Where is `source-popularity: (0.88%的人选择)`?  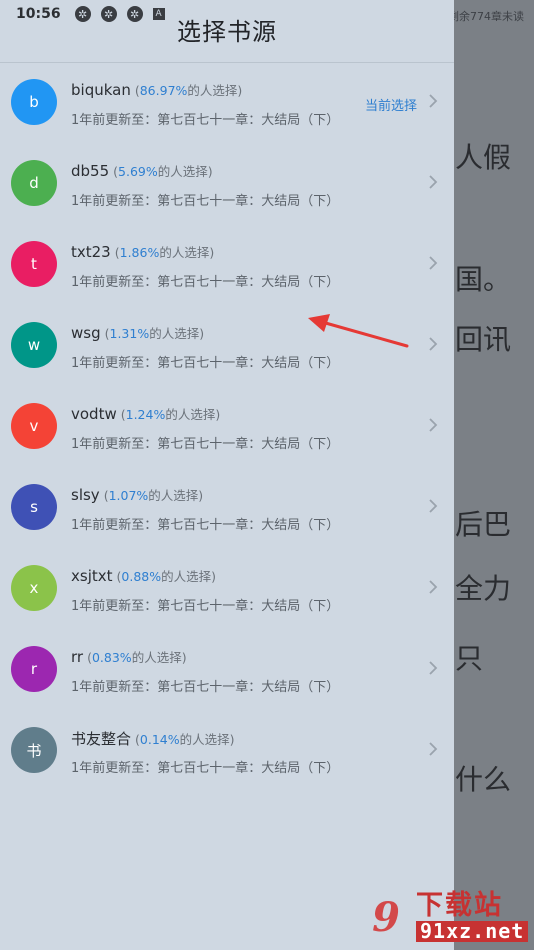
source-popularity: (0.88%的人选择) is located at coordinates (167, 576).